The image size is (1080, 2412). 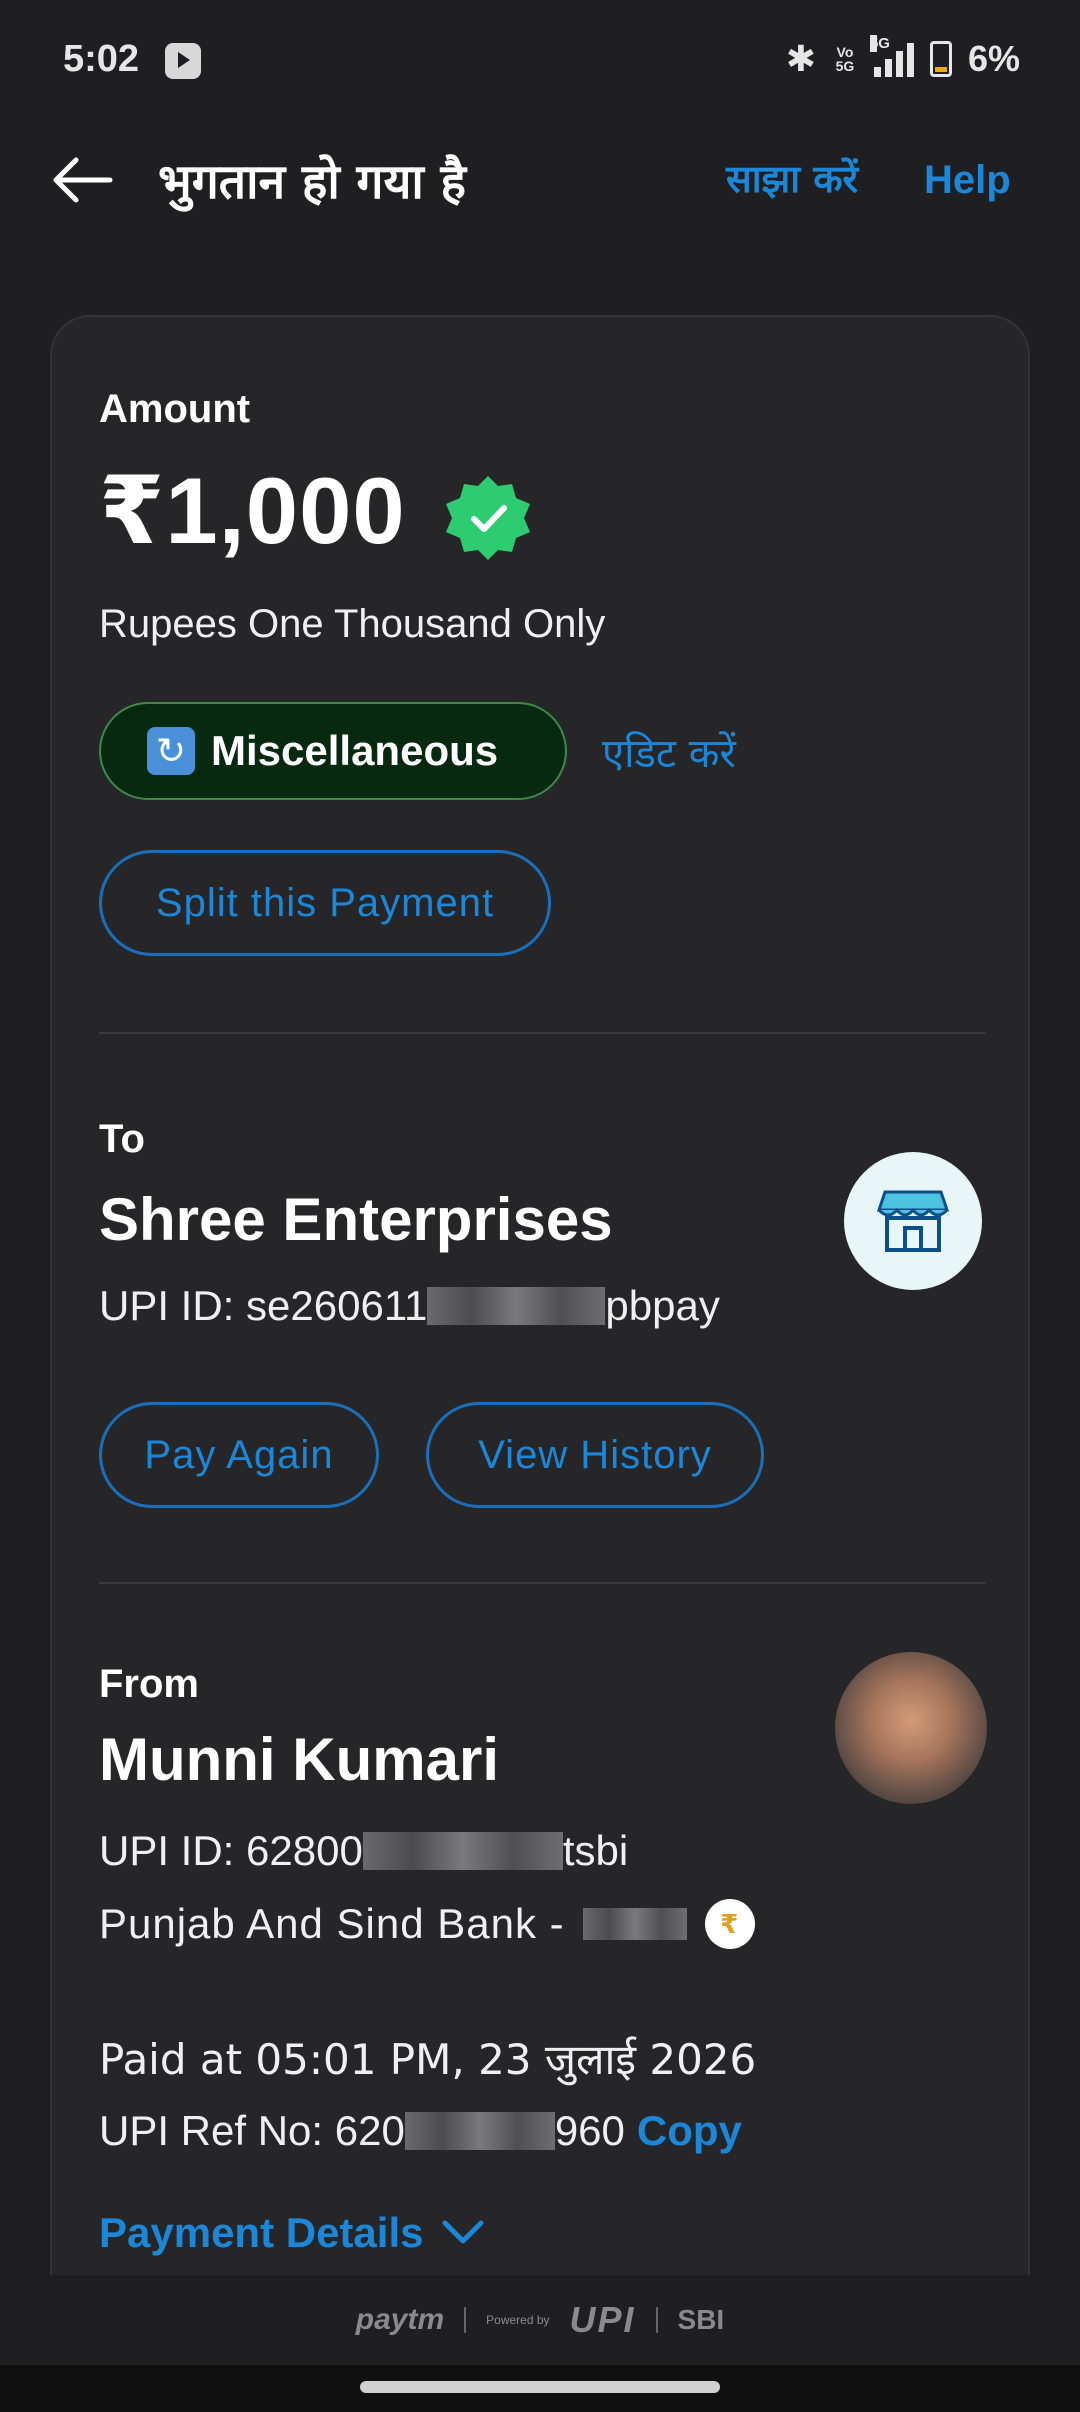 What do you see at coordinates (239, 1455) in the screenshot?
I see `pay-again-button: Pay Again` at bounding box center [239, 1455].